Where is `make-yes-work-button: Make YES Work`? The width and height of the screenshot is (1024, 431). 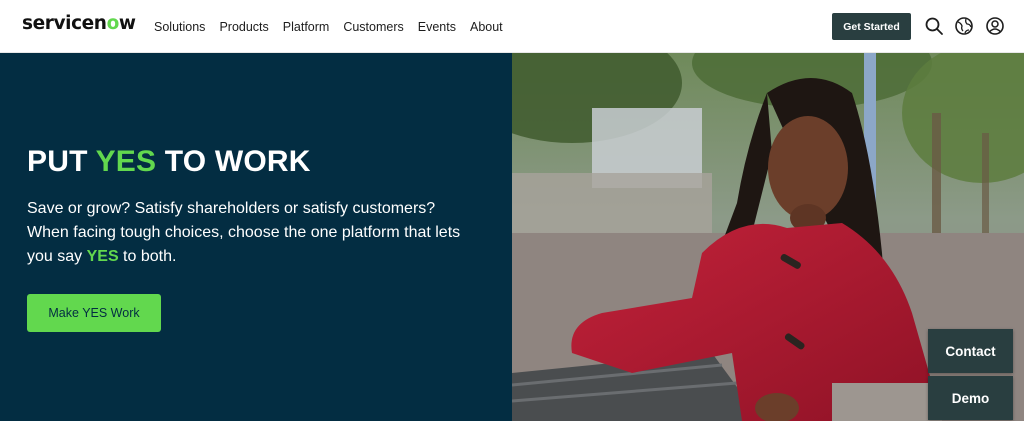
make-yes-work-button: Make YES Work is located at coordinates (94, 313).